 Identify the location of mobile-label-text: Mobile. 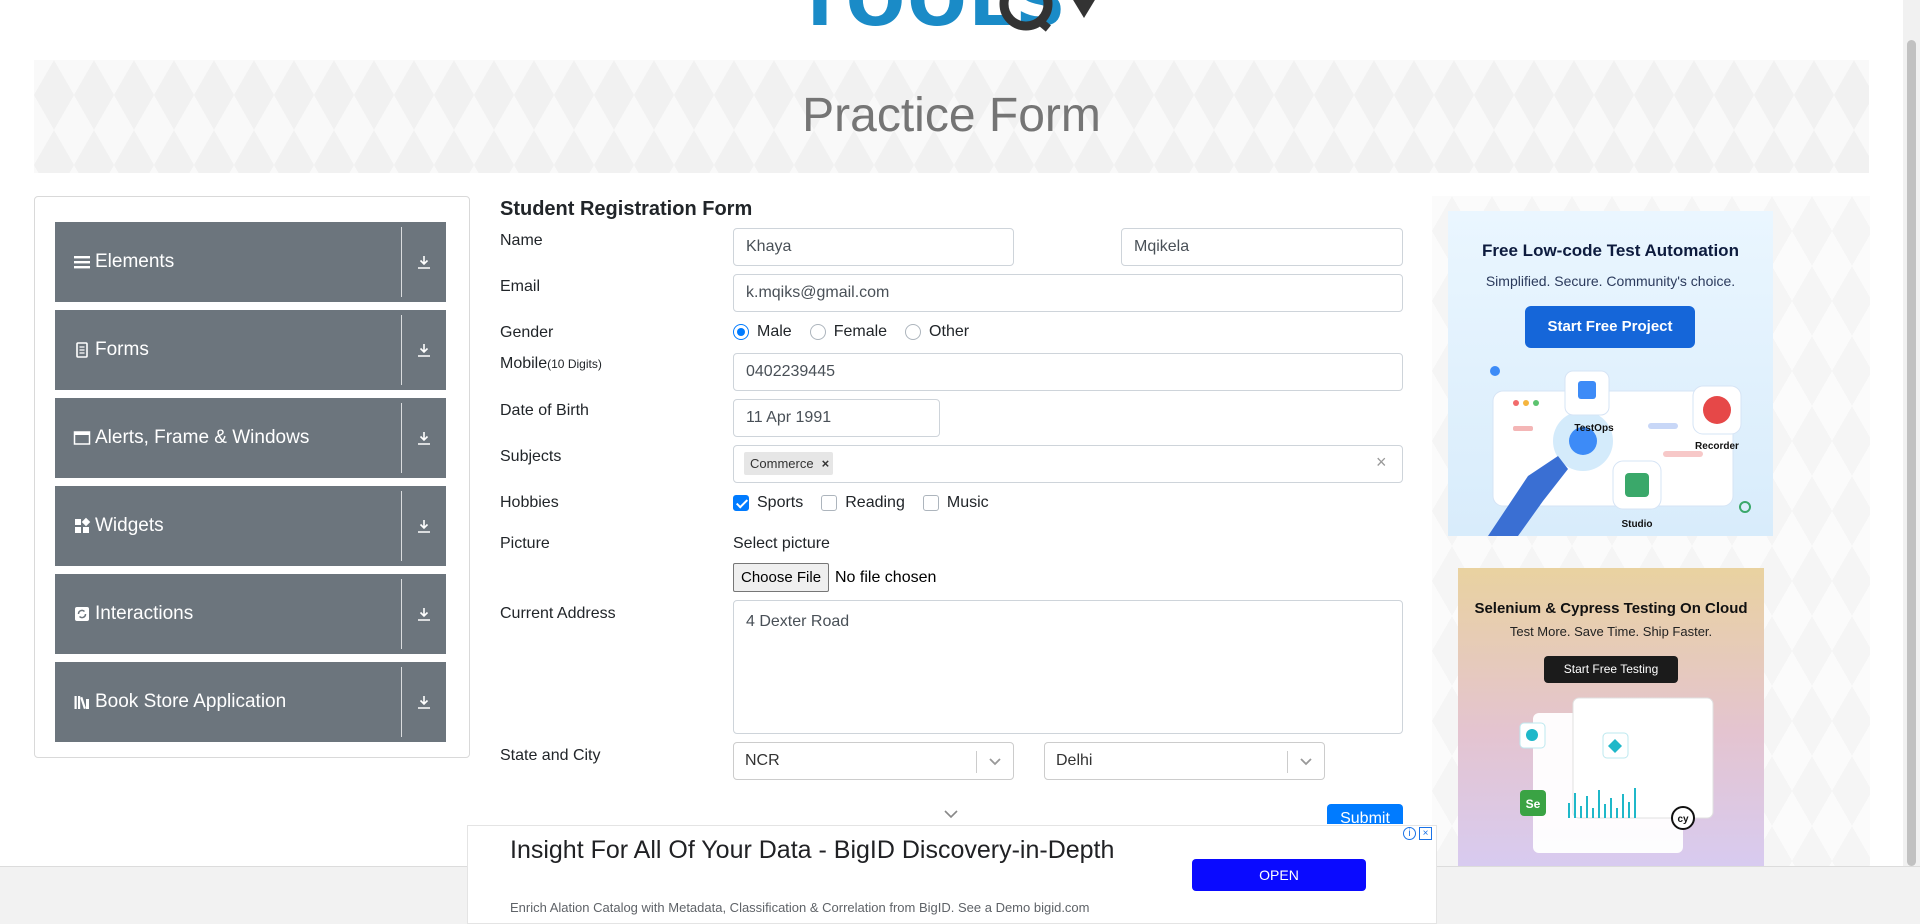
(524, 363).